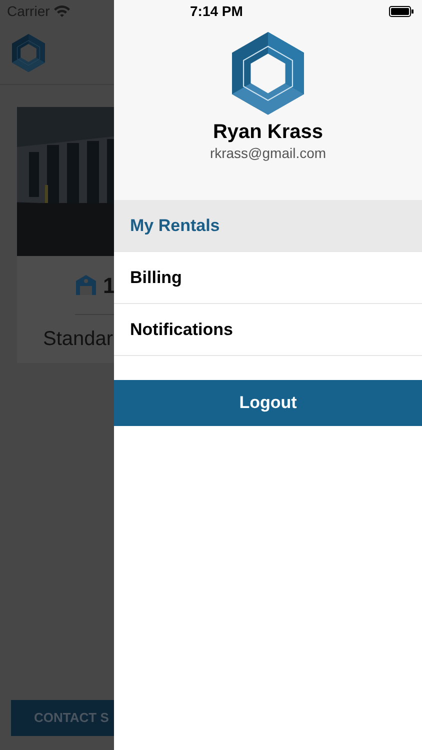 The height and width of the screenshot is (750, 422). What do you see at coordinates (28, 53) in the screenshot?
I see `app-logo` at bounding box center [28, 53].